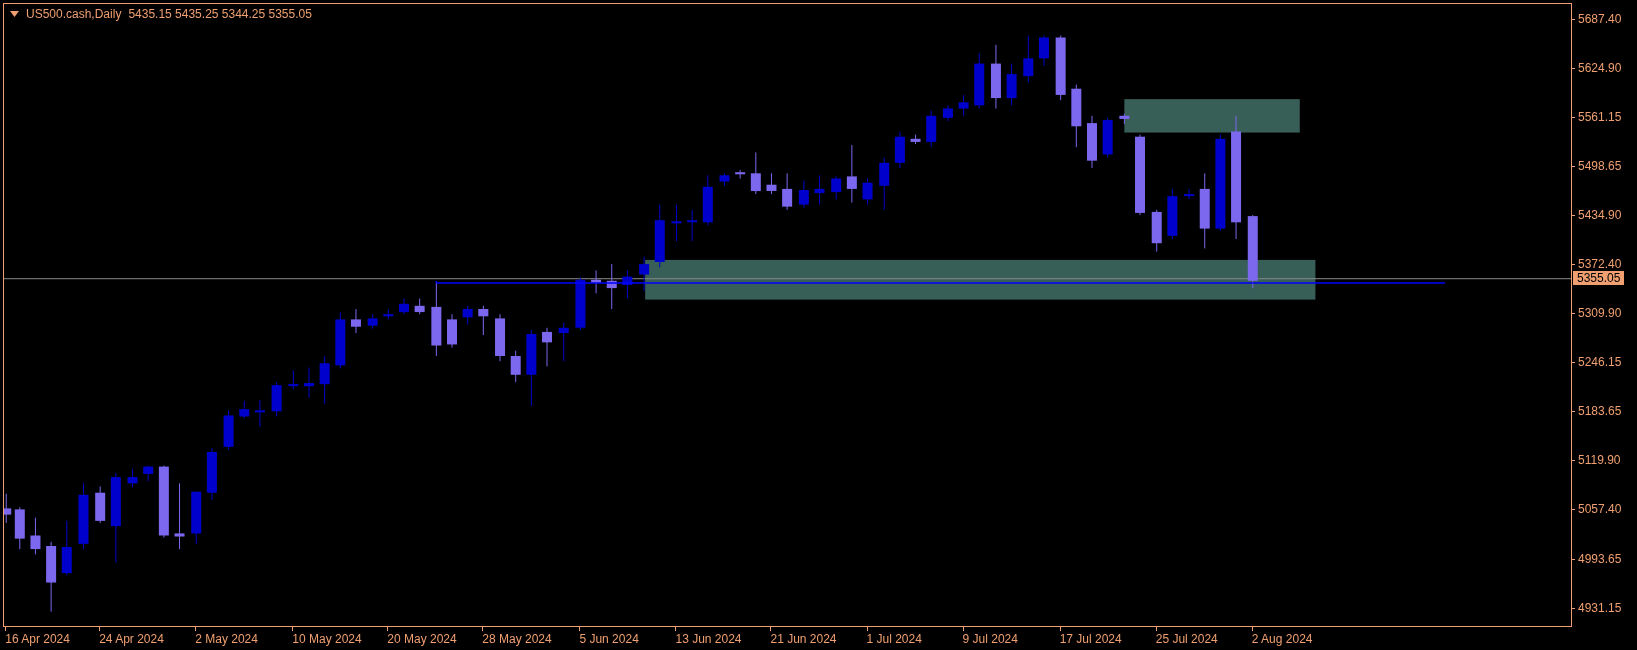 The height and width of the screenshot is (650, 1637). What do you see at coordinates (1090, 639) in the screenshot?
I see `date-label: 17 Jul 2024` at bounding box center [1090, 639].